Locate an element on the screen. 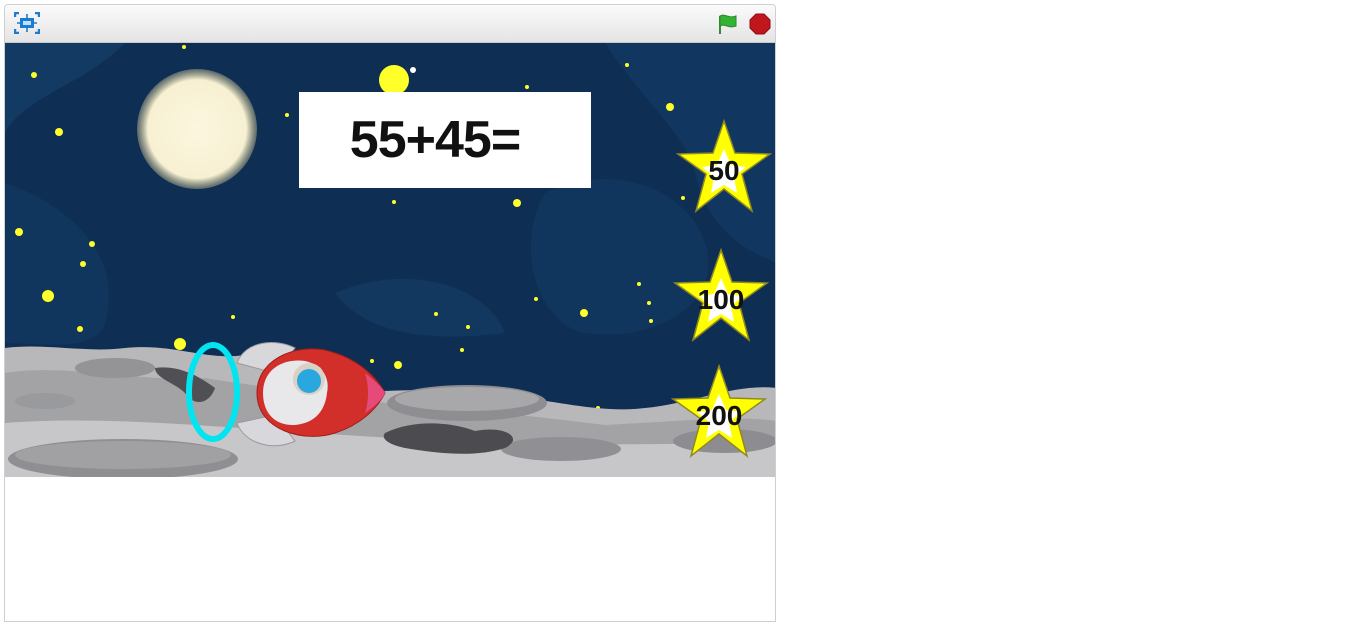 The height and width of the screenshot is (627, 1360). fullscreen-button is located at coordinates (27, 23).